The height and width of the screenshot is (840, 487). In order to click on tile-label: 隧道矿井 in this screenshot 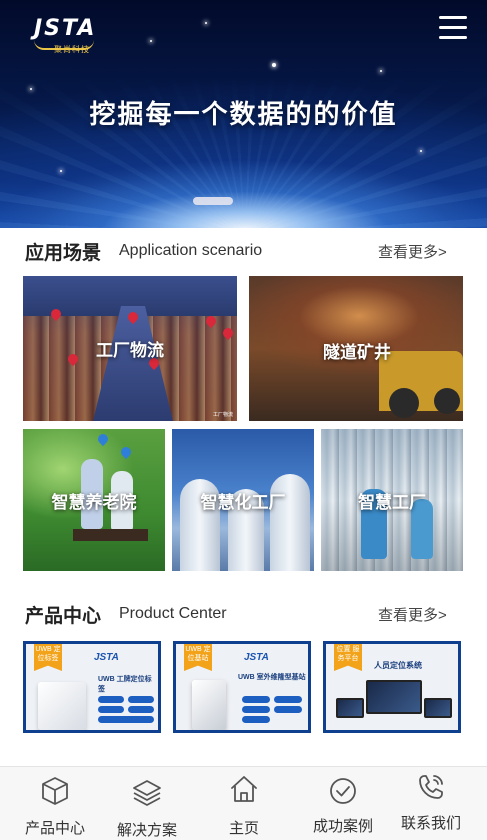, I will do `click(357, 353)`.